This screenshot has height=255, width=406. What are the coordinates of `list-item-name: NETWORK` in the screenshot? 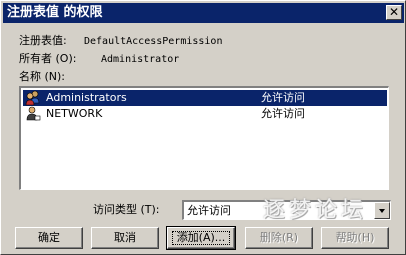 It's located at (74, 113).